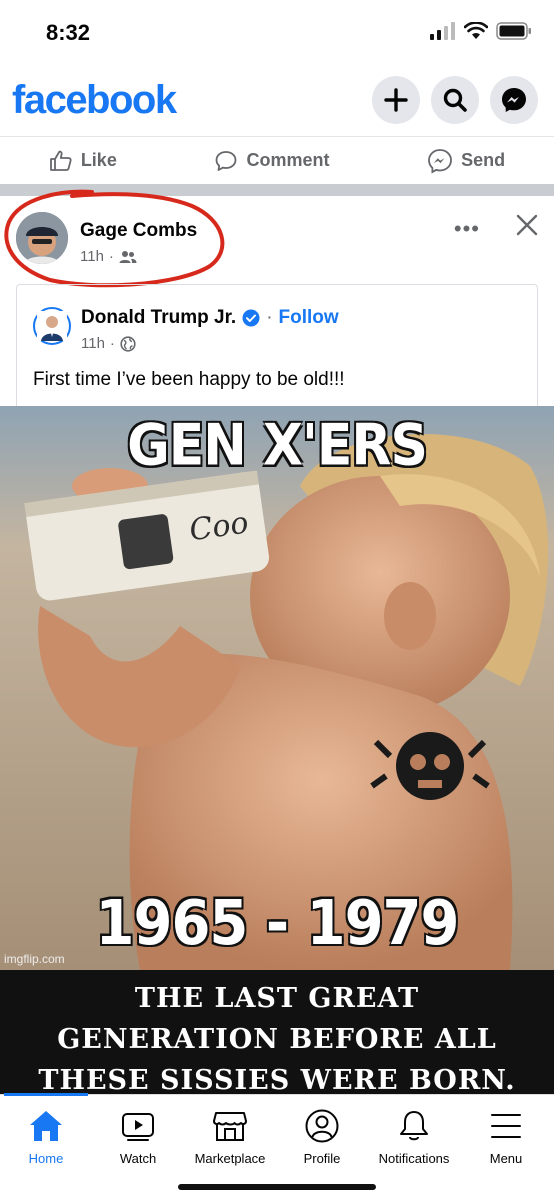  I want to click on comment-button: Comment, so click(272, 161).